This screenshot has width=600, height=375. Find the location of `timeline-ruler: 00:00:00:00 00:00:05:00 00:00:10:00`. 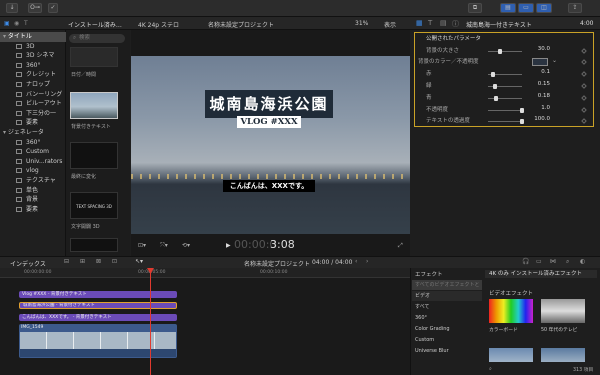

timeline-ruler: 00:00:00:00 00:00:05:00 00:00:10:00 is located at coordinates (205, 273).